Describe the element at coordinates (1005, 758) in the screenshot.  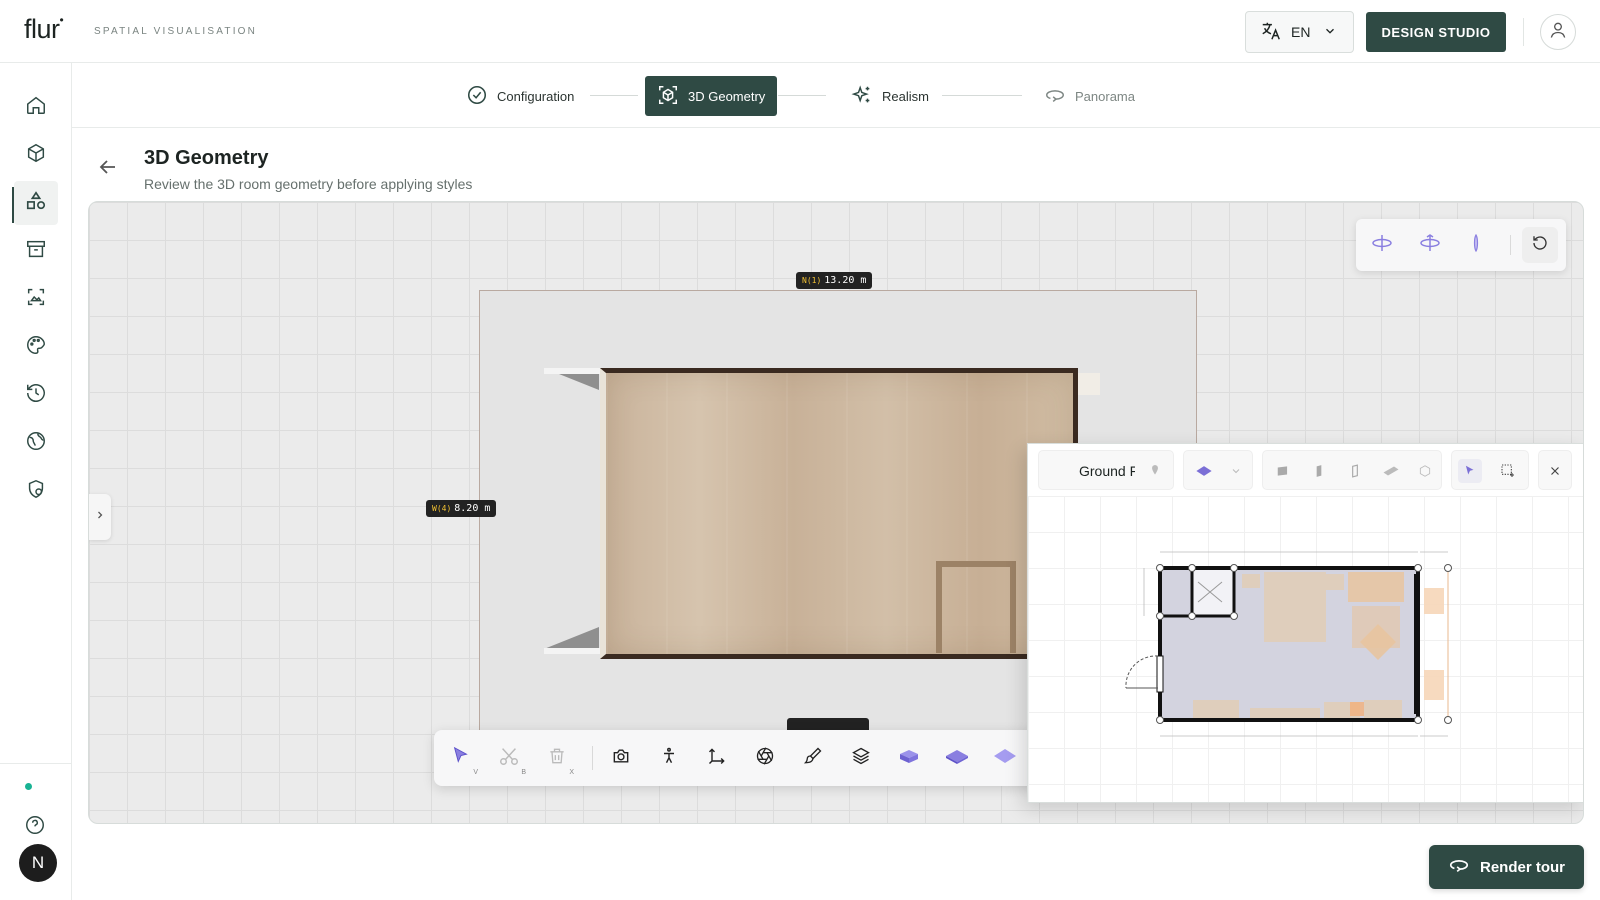
I see `view-plan-tool` at that location.